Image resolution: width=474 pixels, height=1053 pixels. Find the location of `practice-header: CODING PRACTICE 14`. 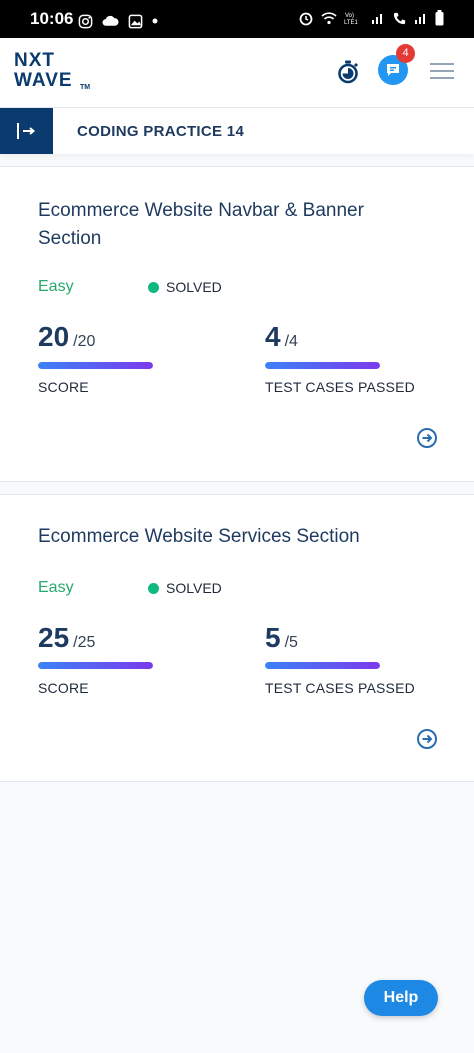

practice-header: CODING PRACTICE 14 is located at coordinates (237, 131).